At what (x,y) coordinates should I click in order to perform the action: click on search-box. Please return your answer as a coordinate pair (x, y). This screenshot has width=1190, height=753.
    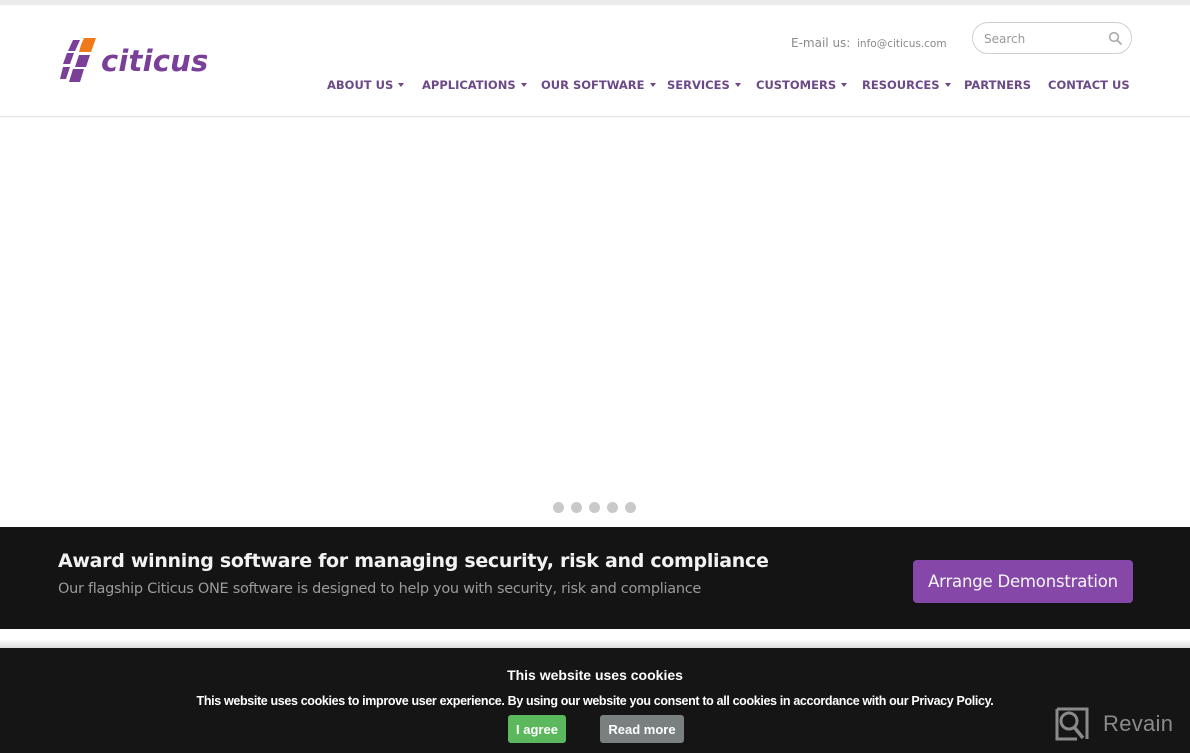
    Looking at the image, I should click on (1052, 38).